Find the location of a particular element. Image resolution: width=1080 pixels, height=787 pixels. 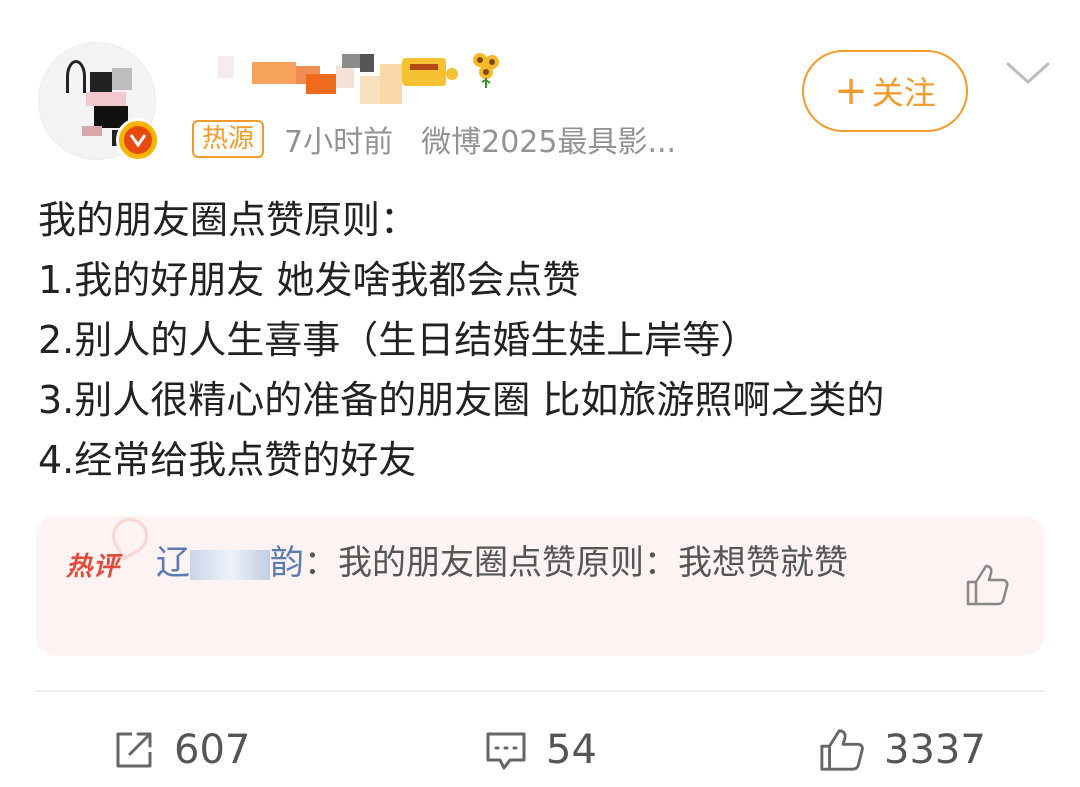

like-count: 3337 is located at coordinates (935, 750).